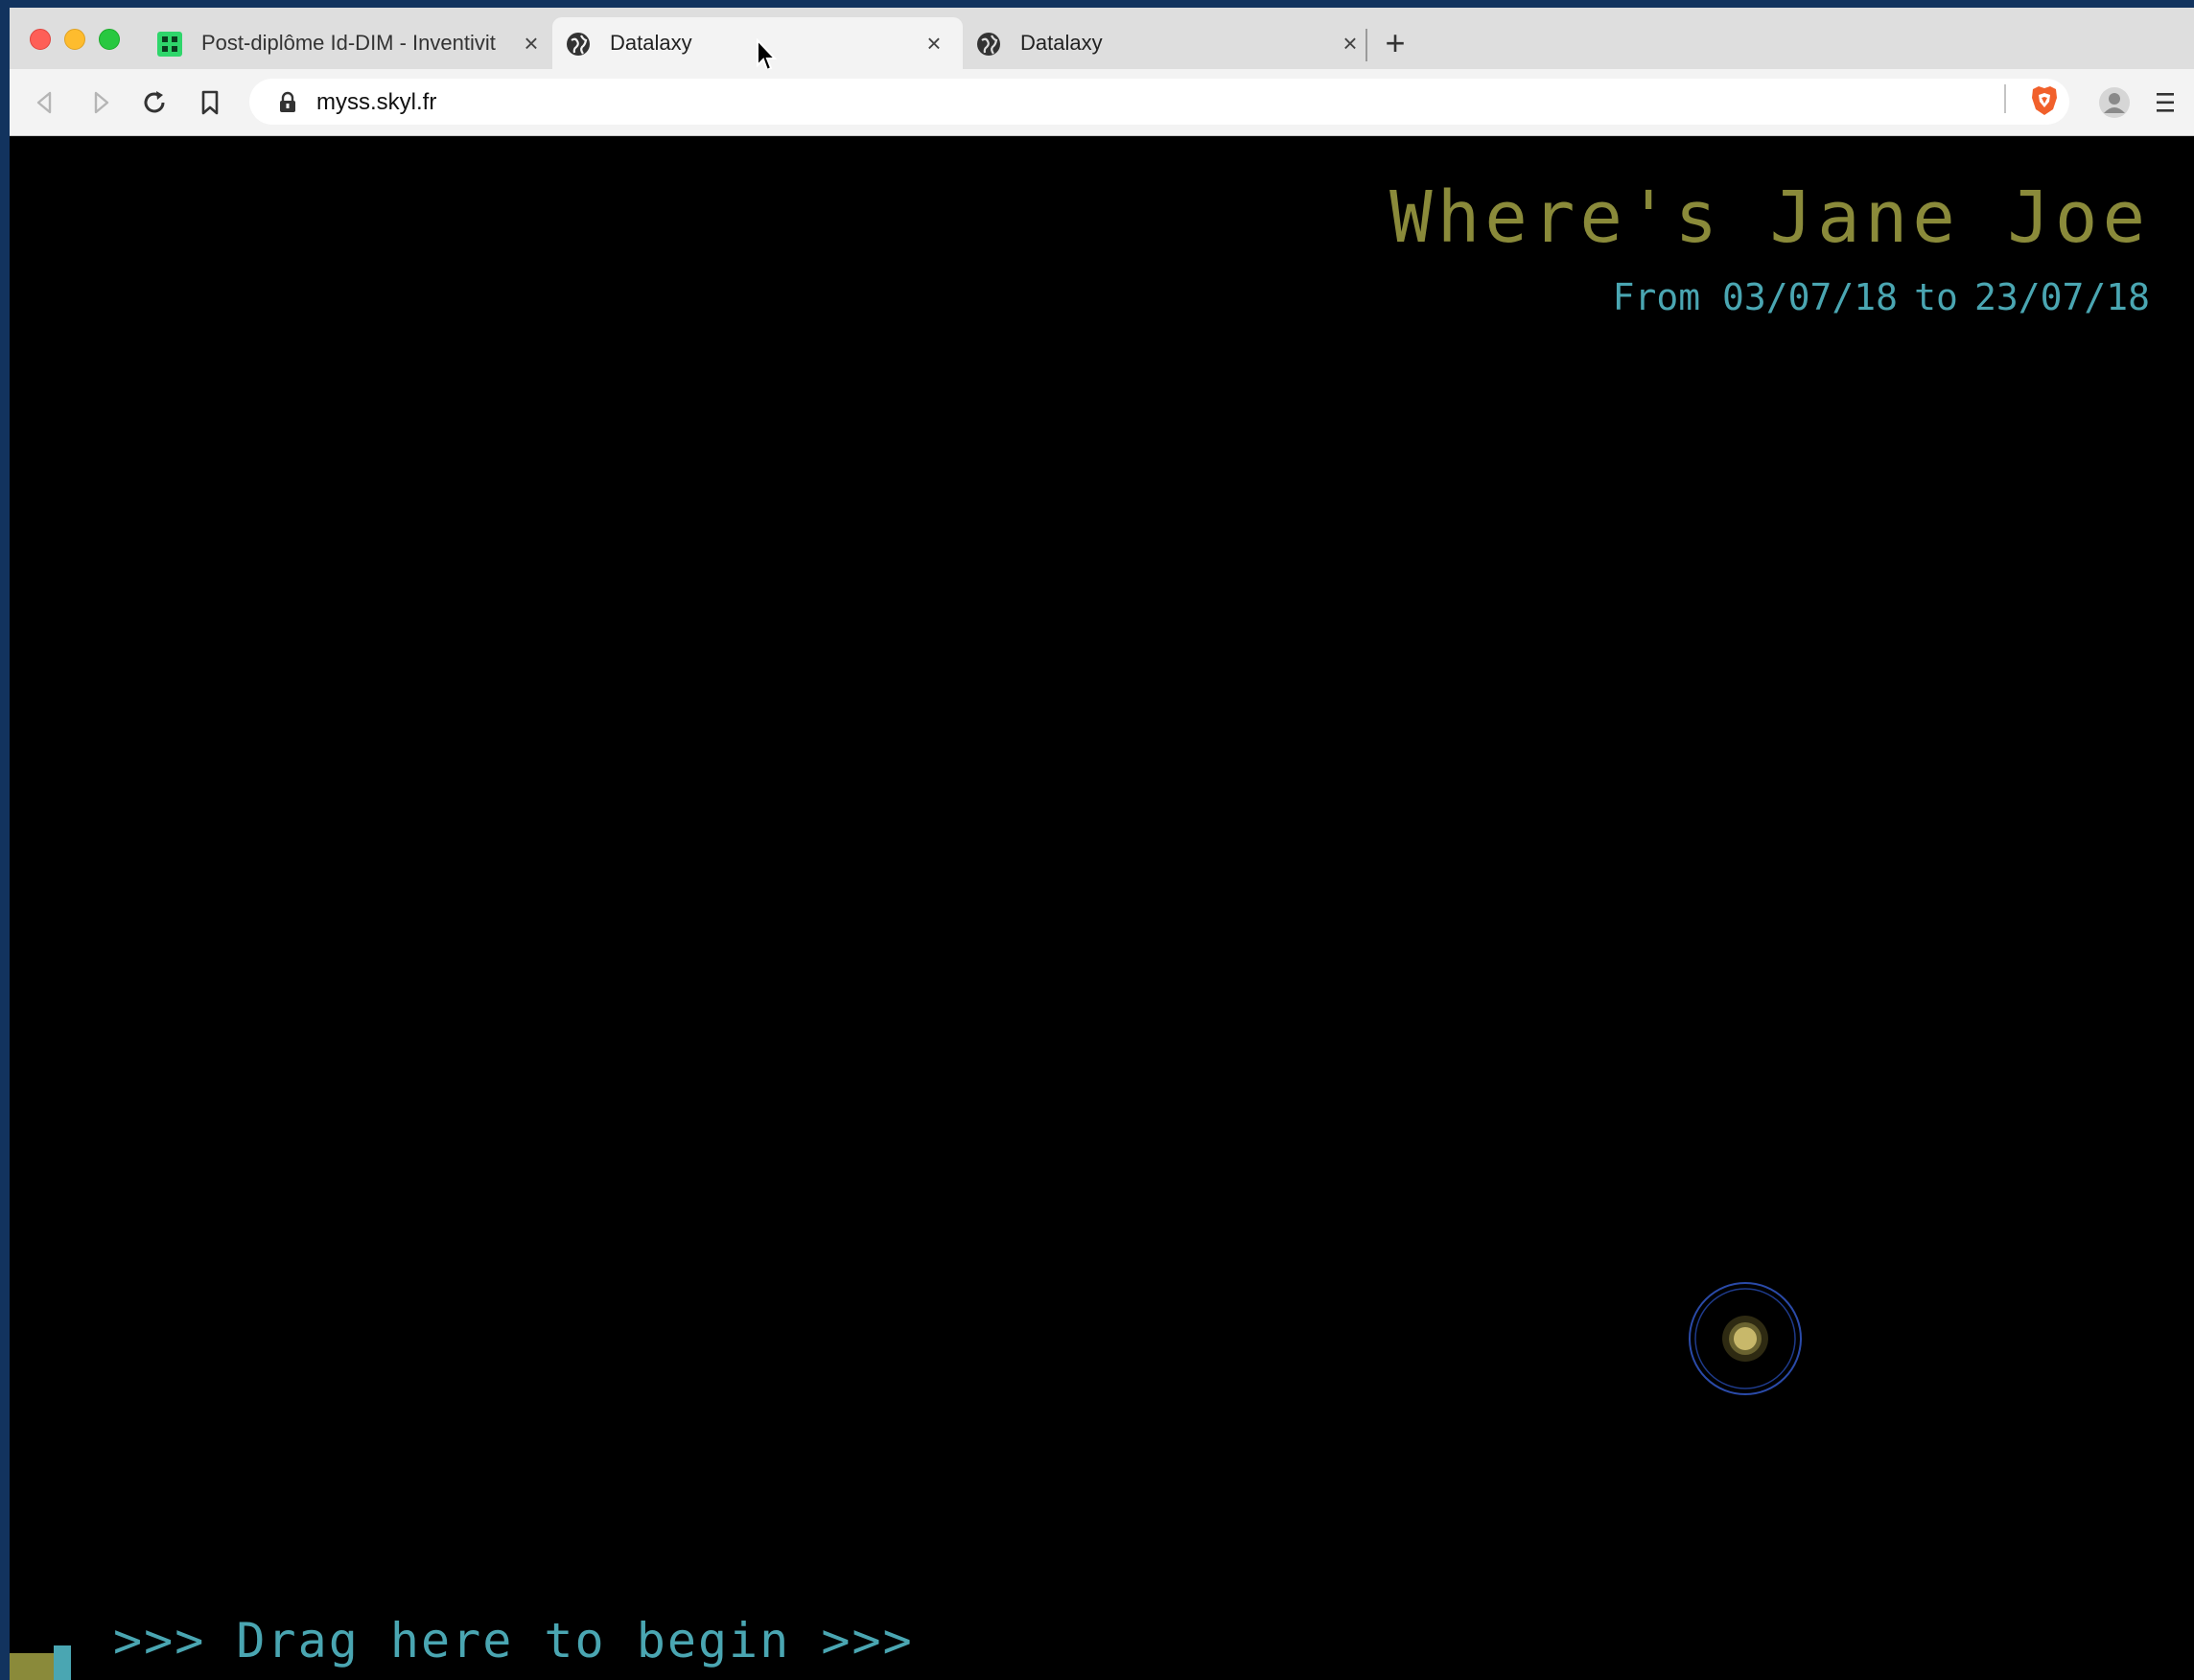 The width and height of the screenshot is (2194, 1680). What do you see at coordinates (2062, 297) in the screenshot?
I see `date-to: 23/07/18` at bounding box center [2062, 297].